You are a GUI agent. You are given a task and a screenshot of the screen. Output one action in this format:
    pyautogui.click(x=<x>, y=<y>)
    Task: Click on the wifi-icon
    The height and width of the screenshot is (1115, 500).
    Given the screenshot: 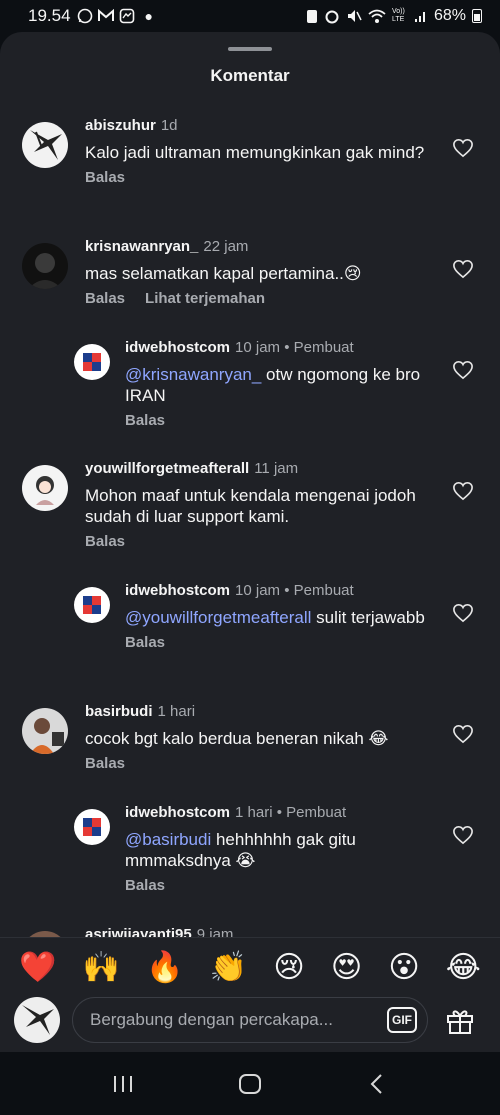 What is the action you would take?
    pyautogui.click(x=377, y=16)
    